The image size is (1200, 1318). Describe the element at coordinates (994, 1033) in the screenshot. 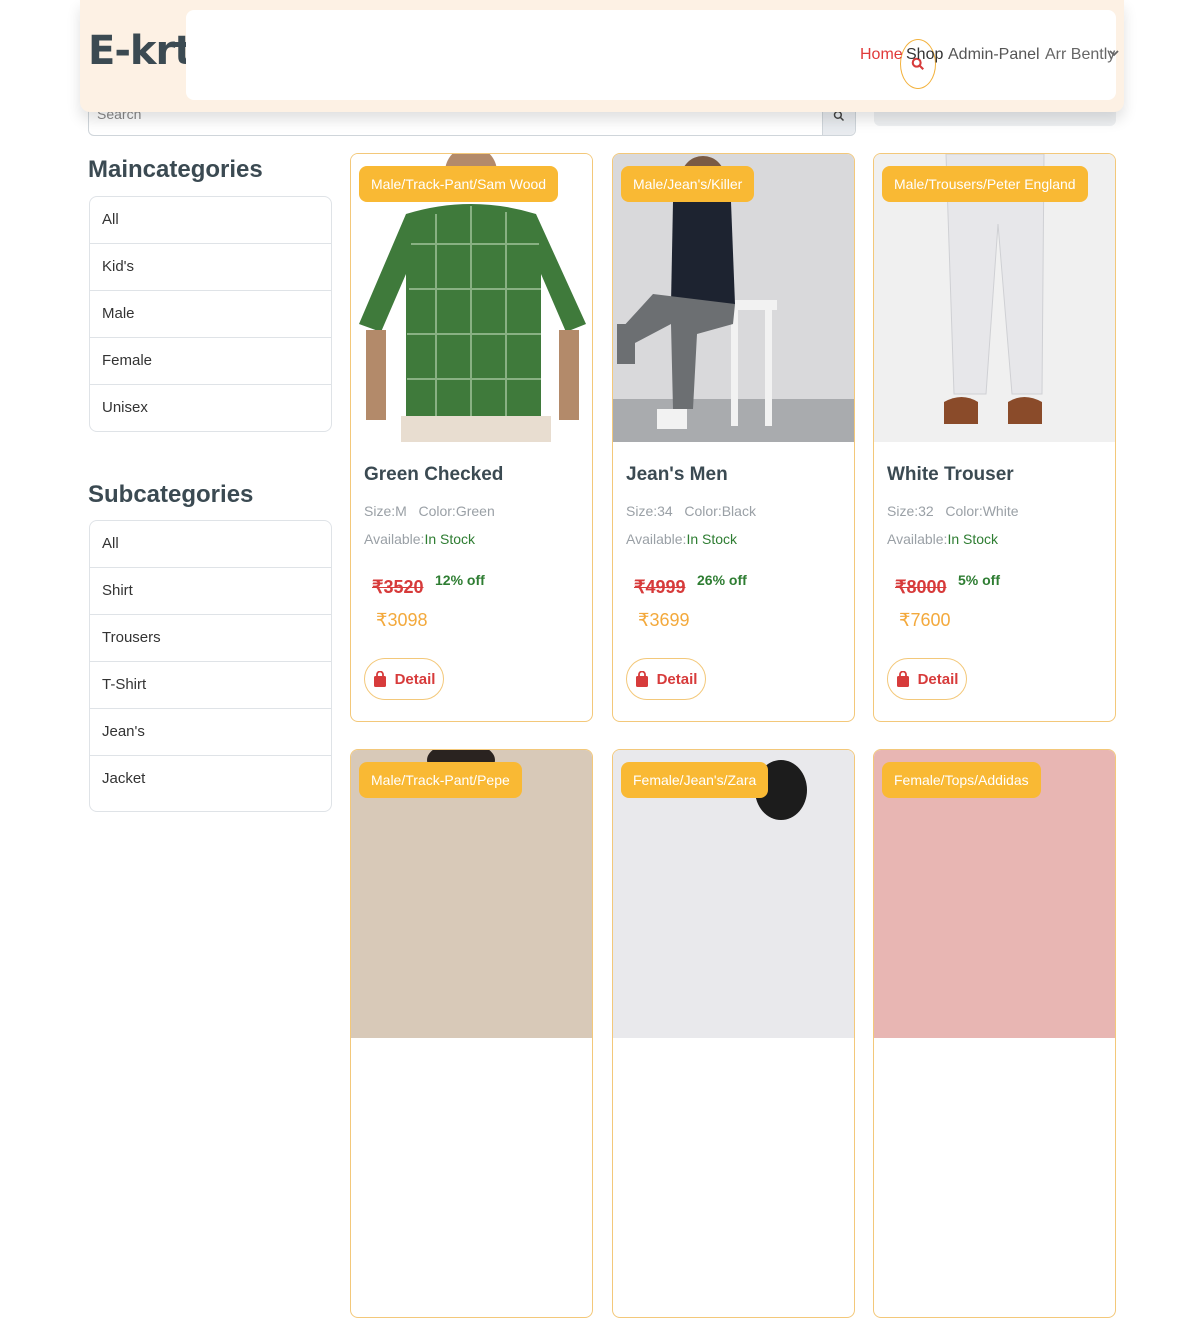

I see `product-card: Female/Tops/Addidas` at that location.